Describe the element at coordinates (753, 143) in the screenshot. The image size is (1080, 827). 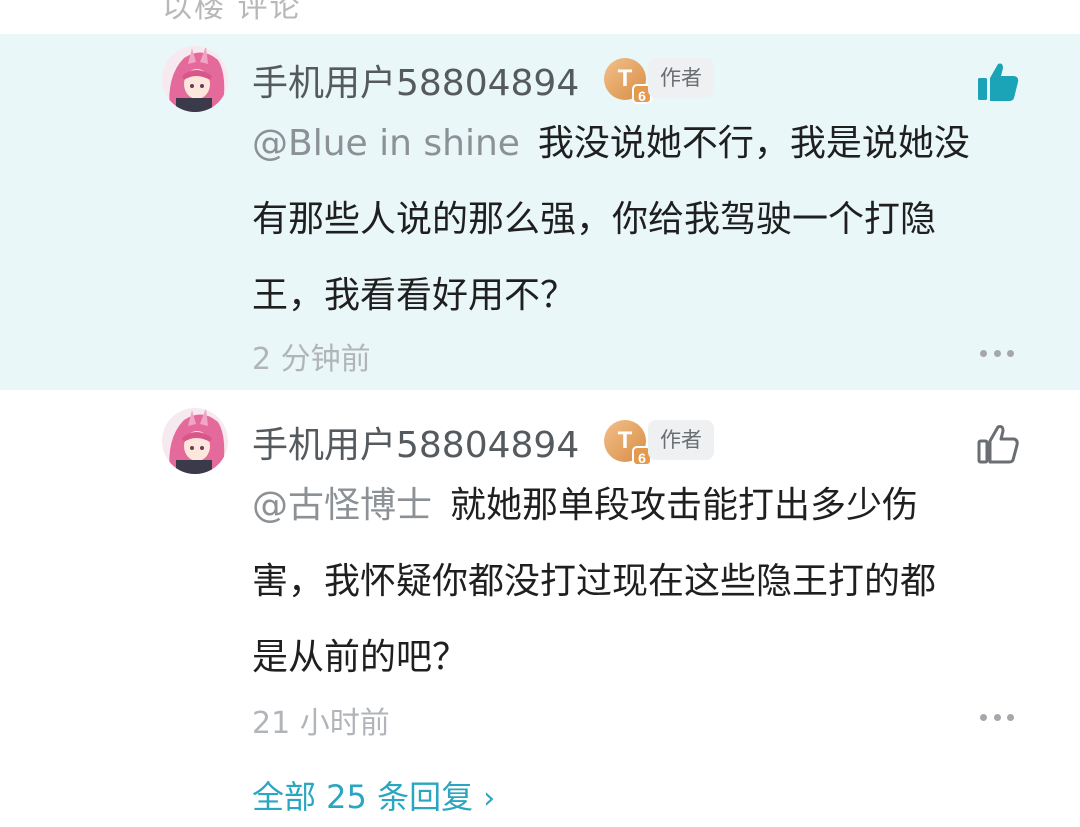
I see `comment-line: 我没说她不行，我是说她没` at that location.